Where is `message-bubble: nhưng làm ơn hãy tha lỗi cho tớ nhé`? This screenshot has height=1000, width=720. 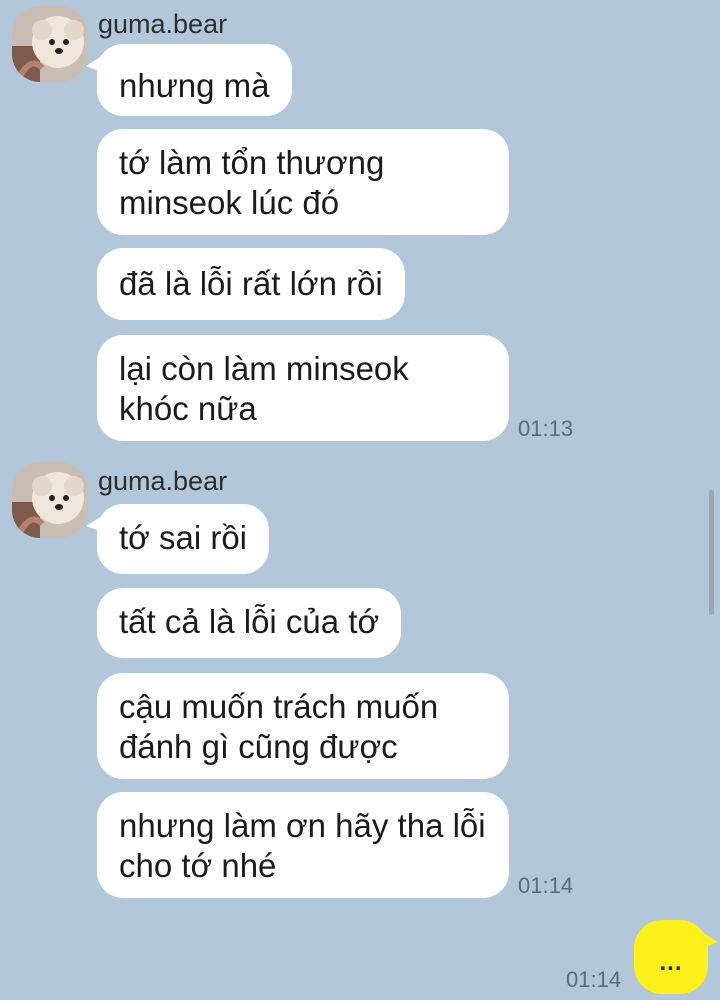
message-bubble: nhưng làm ơn hãy tha lỗi cho tớ nhé is located at coordinates (303, 845).